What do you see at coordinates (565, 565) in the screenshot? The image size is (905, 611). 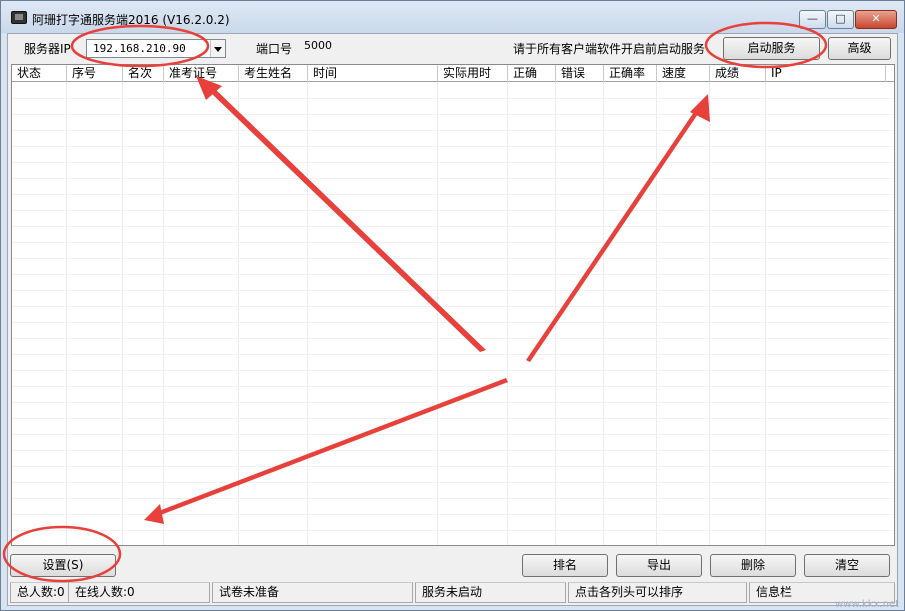 I see `rank-button: 排名` at bounding box center [565, 565].